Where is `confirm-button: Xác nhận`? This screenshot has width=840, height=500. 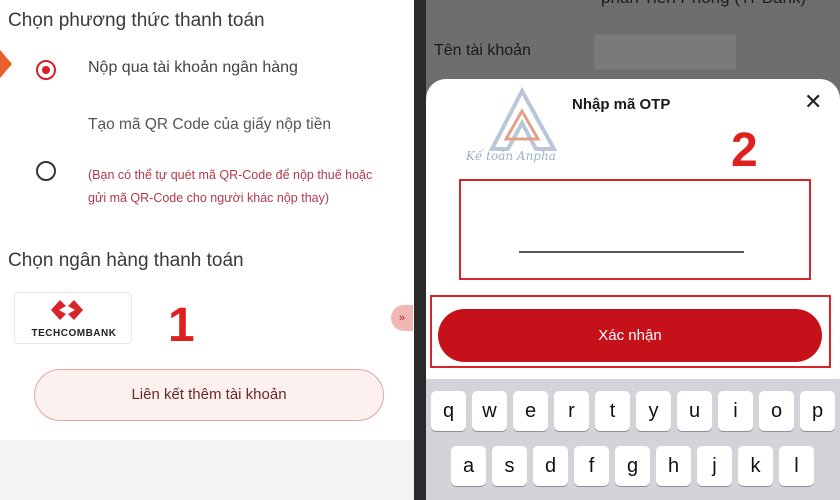 confirm-button: Xác nhận is located at coordinates (630, 335).